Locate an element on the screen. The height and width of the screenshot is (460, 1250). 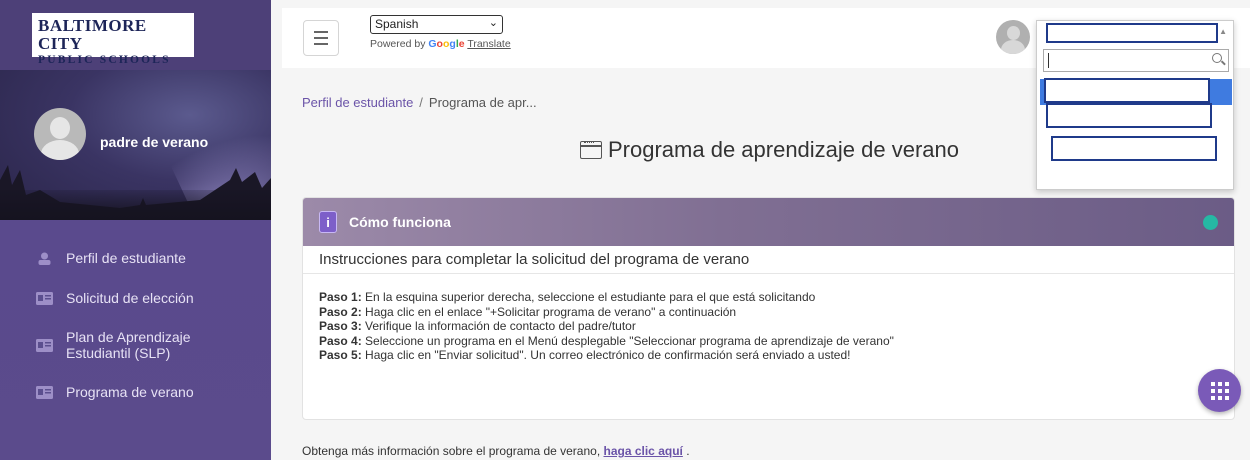
brand-area: BALTIMORE CITY PUBLIC SCHOOLS is located at coordinates (135, 35).